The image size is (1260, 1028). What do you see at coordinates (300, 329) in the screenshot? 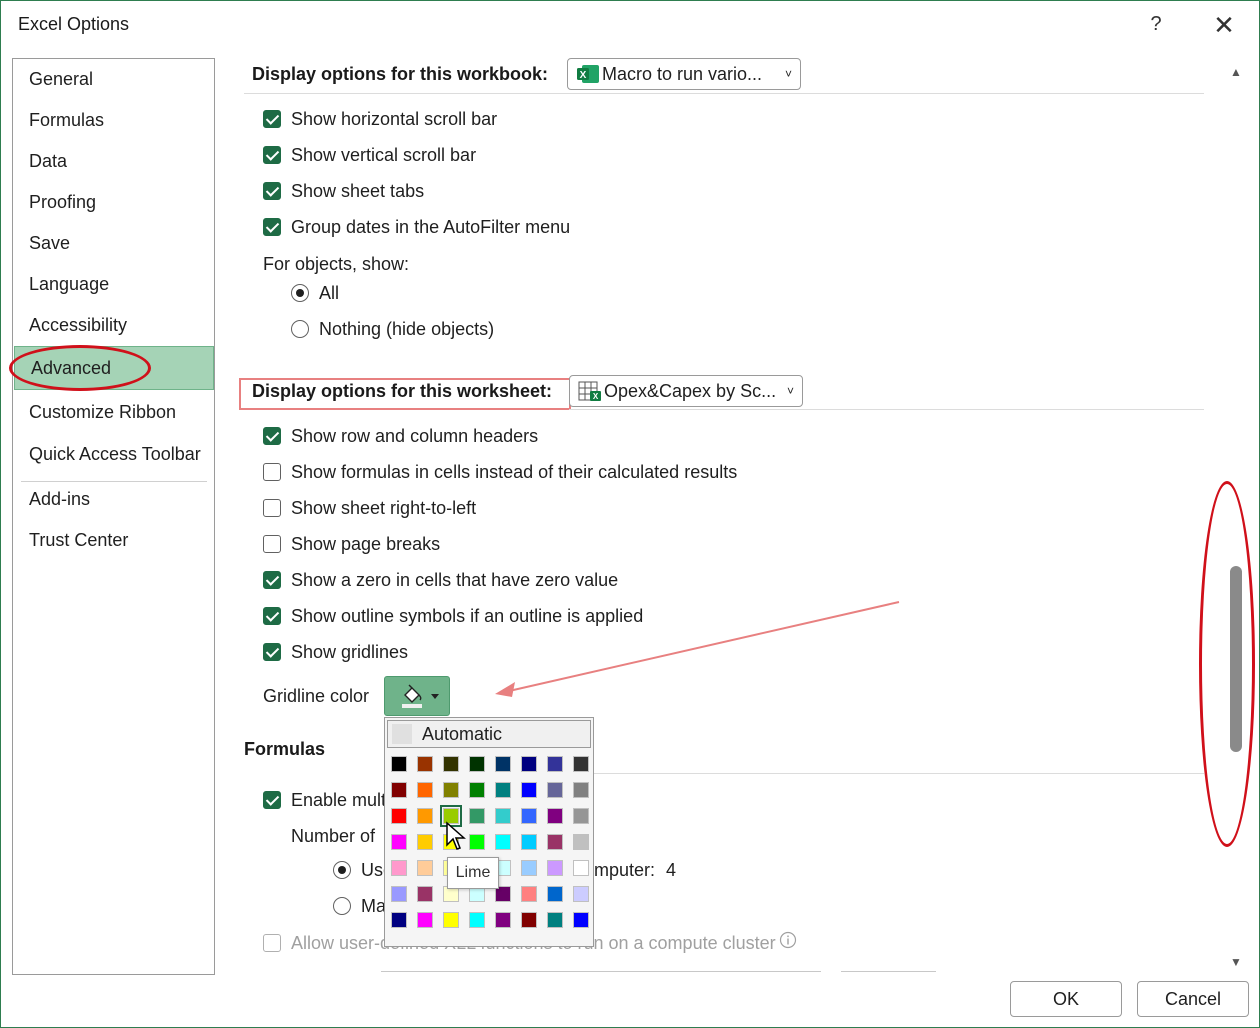
I see `radio-objects-nothing` at bounding box center [300, 329].